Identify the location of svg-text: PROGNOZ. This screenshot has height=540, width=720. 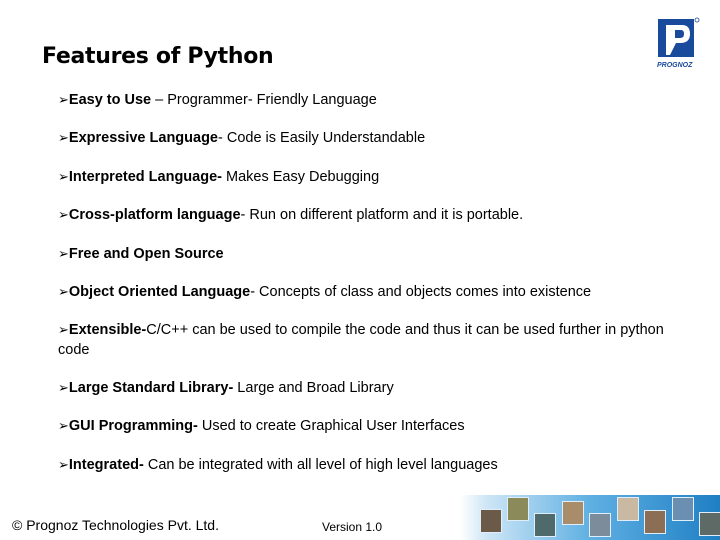
(675, 65).